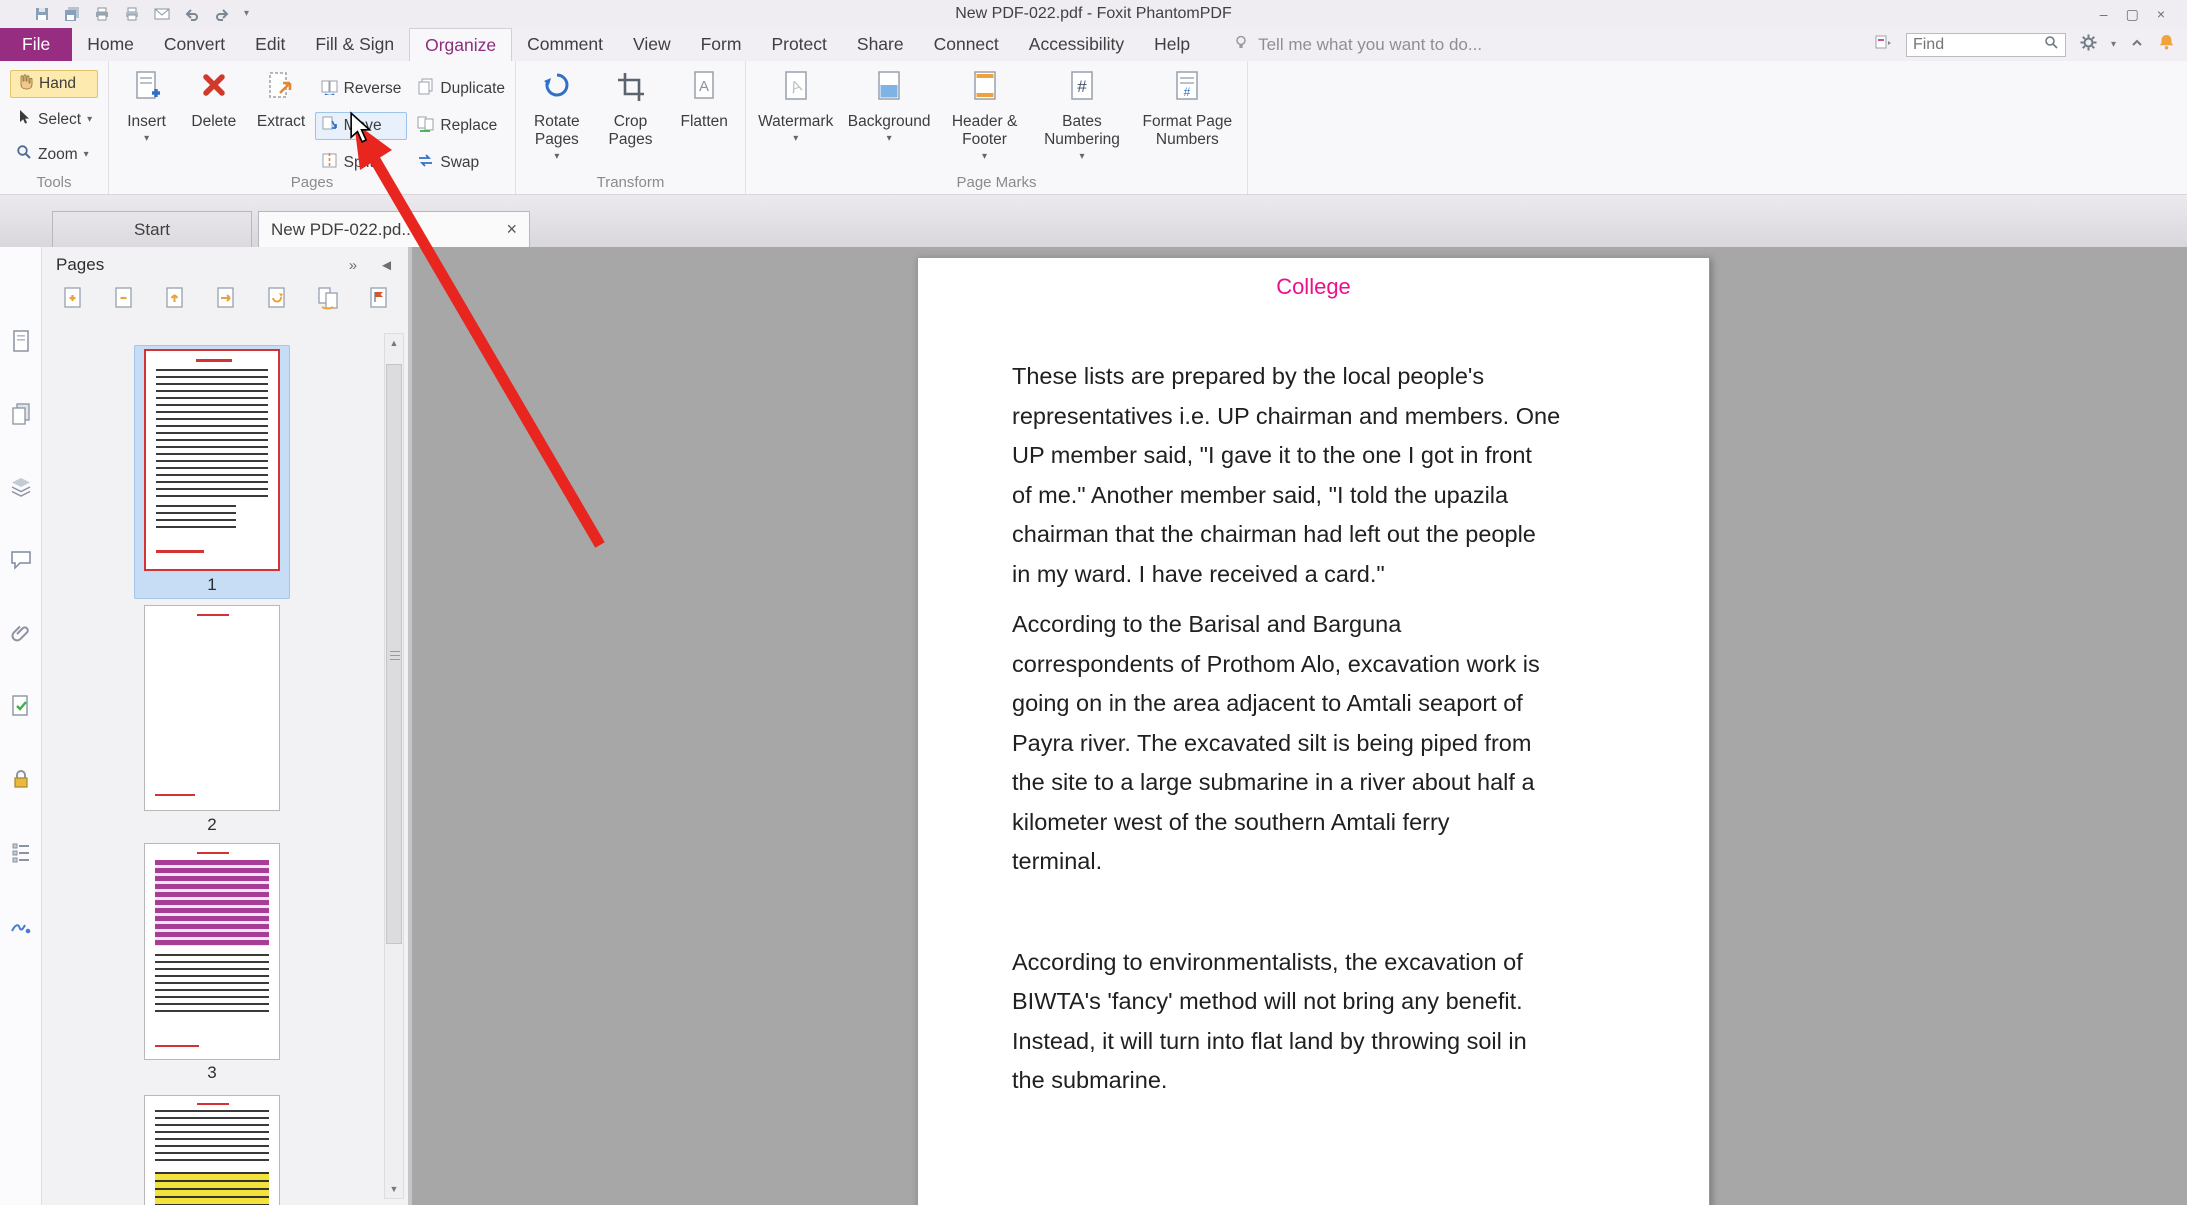  Describe the element at coordinates (54, 154) in the screenshot. I see `zoom-tool-button: Zoom ▾` at that location.